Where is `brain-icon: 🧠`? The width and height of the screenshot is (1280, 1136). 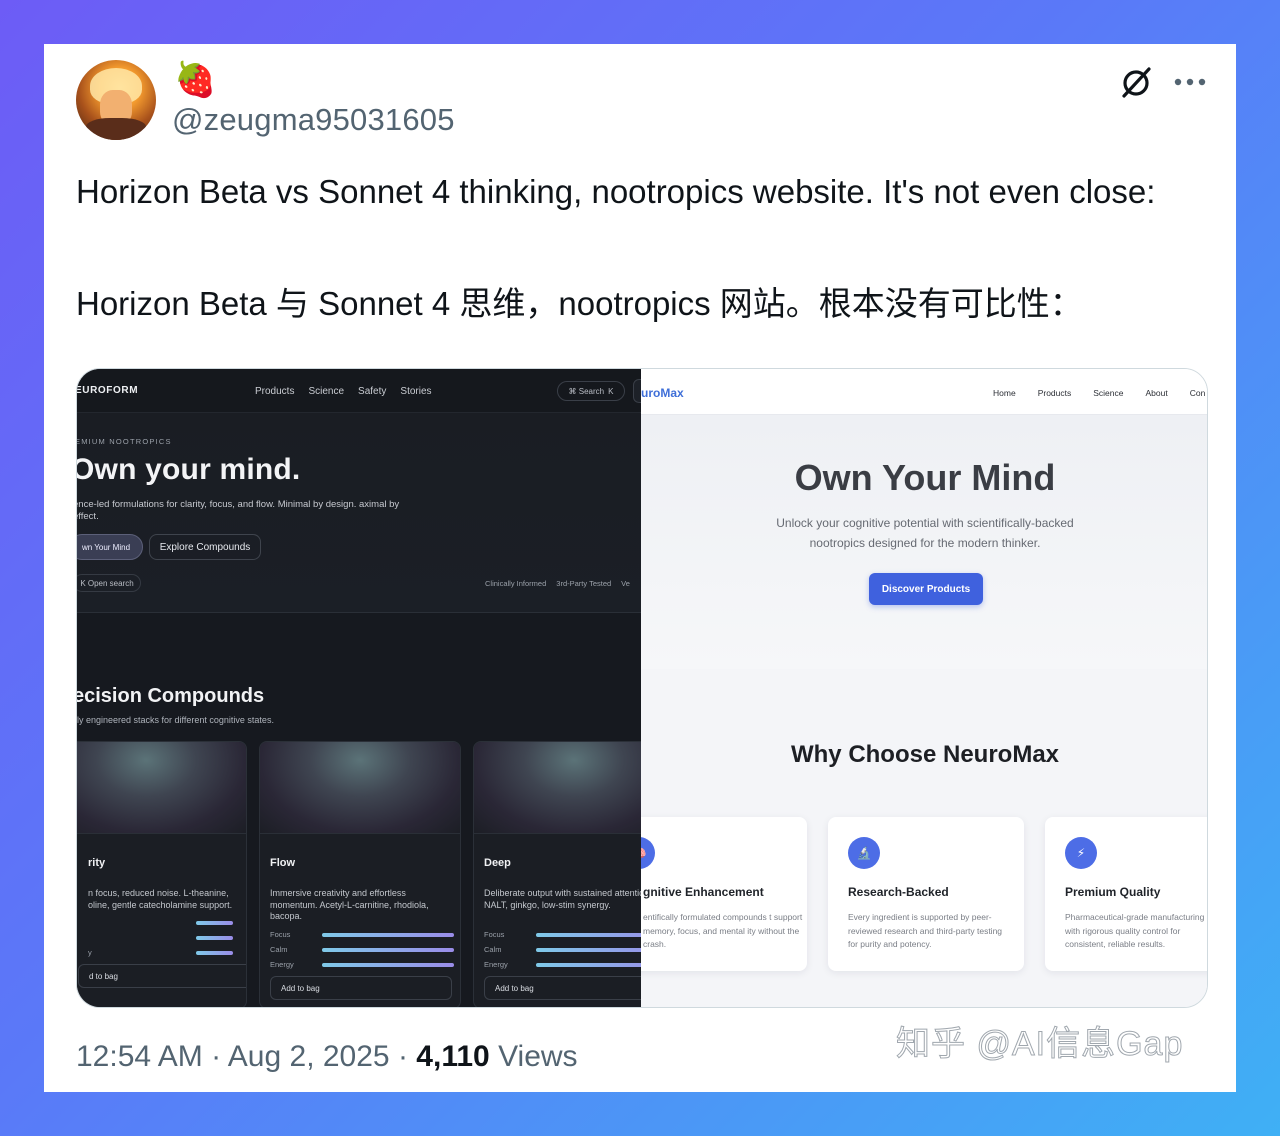
brain-icon: 🧠 is located at coordinates (648, 853).